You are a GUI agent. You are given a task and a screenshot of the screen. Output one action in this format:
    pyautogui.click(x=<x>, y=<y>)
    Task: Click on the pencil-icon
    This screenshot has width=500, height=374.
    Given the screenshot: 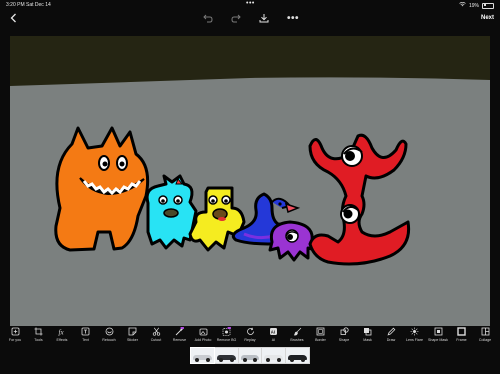 What is the action you would take?
    pyautogui.click(x=391, y=331)
    